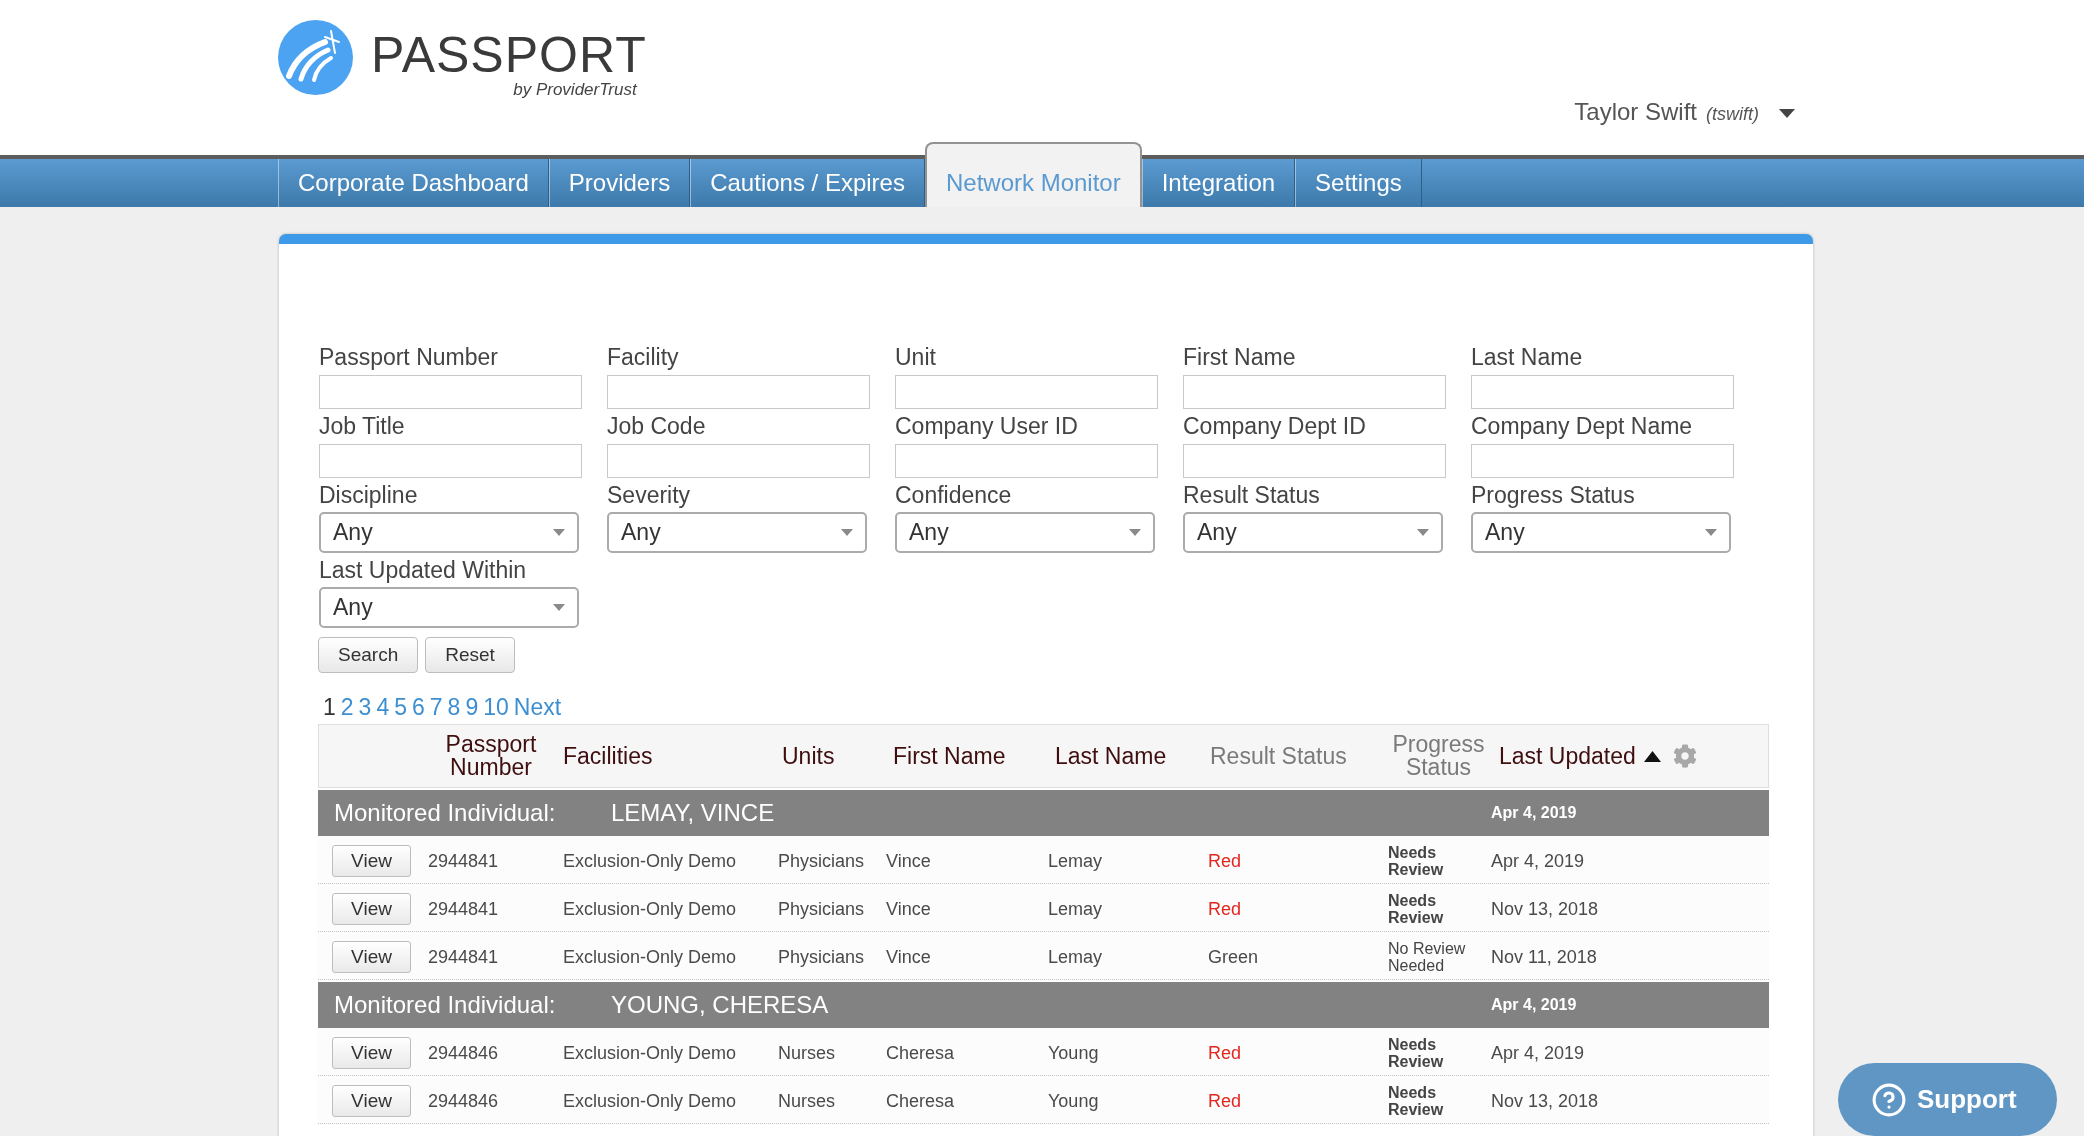 The width and height of the screenshot is (2084, 1136). What do you see at coordinates (470, 655) in the screenshot?
I see `reset-button: Reset` at bounding box center [470, 655].